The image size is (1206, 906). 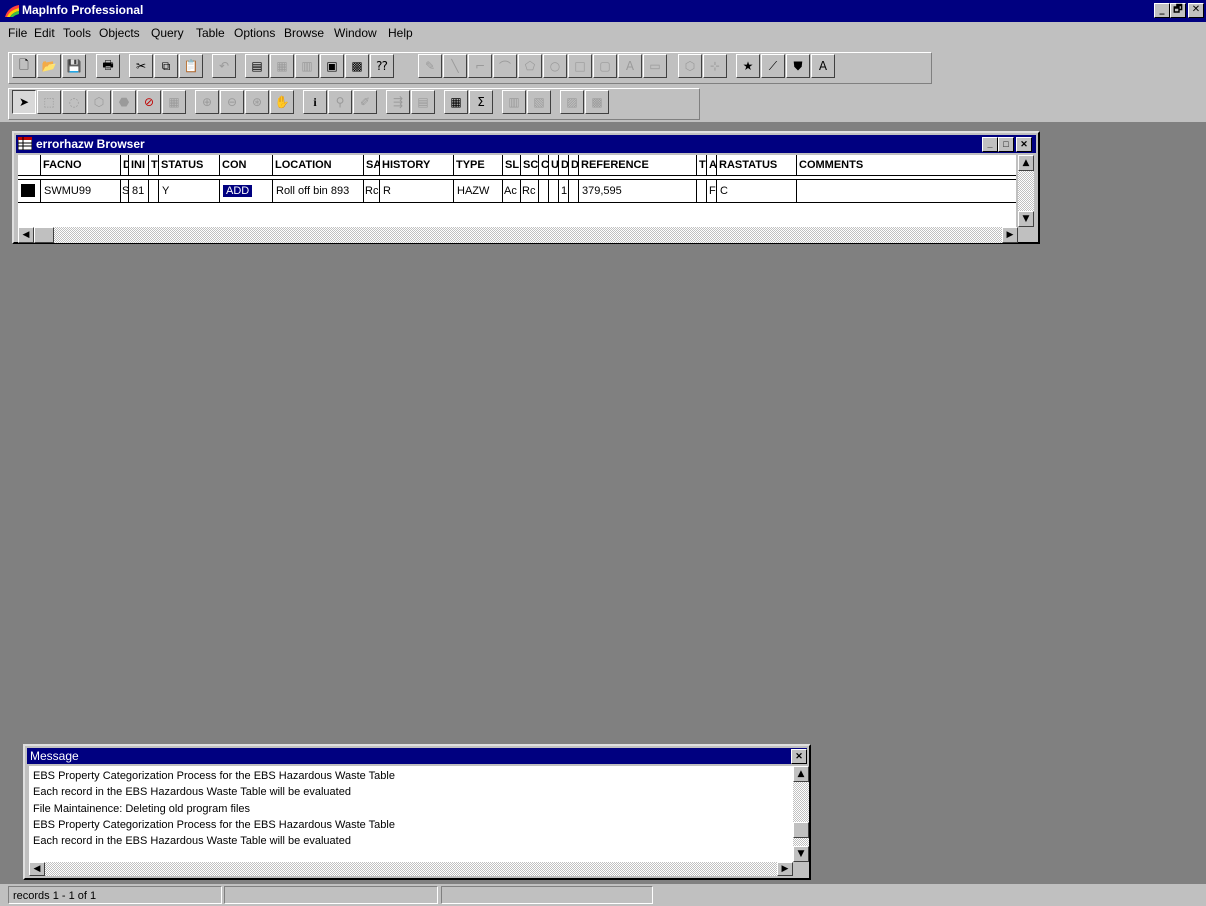 I want to click on cell-reference: 379,595, so click(x=637, y=191).